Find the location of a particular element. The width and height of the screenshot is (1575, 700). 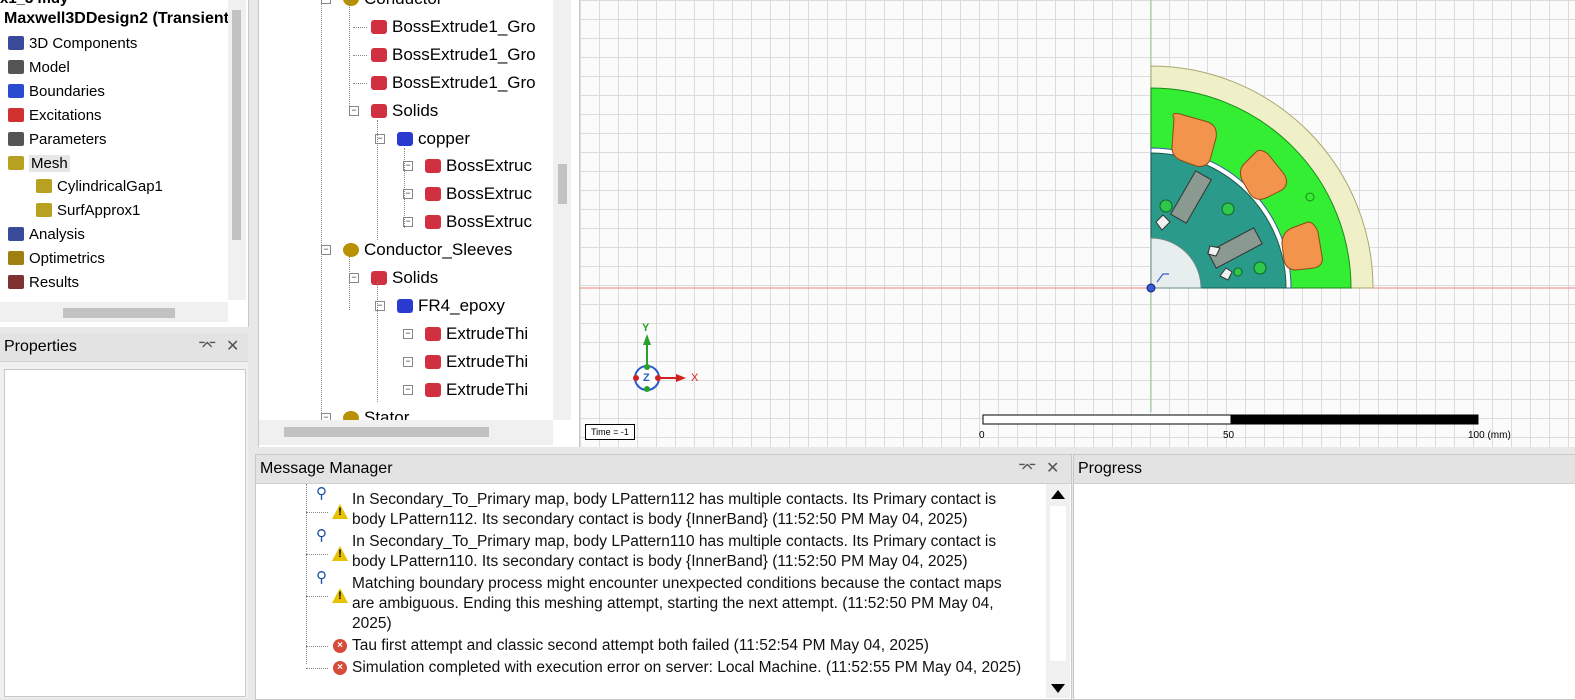

model-tree-item: FR4_epoxy is located at coordinates (451, 306).